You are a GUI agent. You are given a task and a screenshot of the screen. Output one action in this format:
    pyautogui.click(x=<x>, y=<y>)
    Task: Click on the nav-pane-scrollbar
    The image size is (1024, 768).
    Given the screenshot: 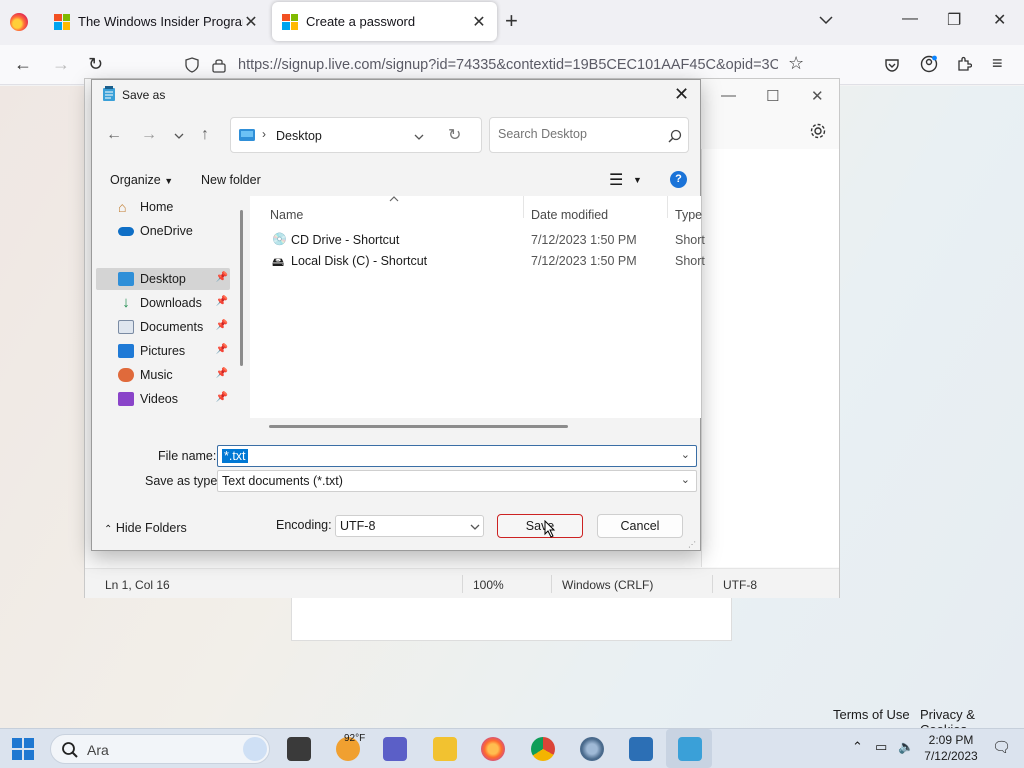 What is the action you would take?
    pyautogui.click(x=241, y=288)
    